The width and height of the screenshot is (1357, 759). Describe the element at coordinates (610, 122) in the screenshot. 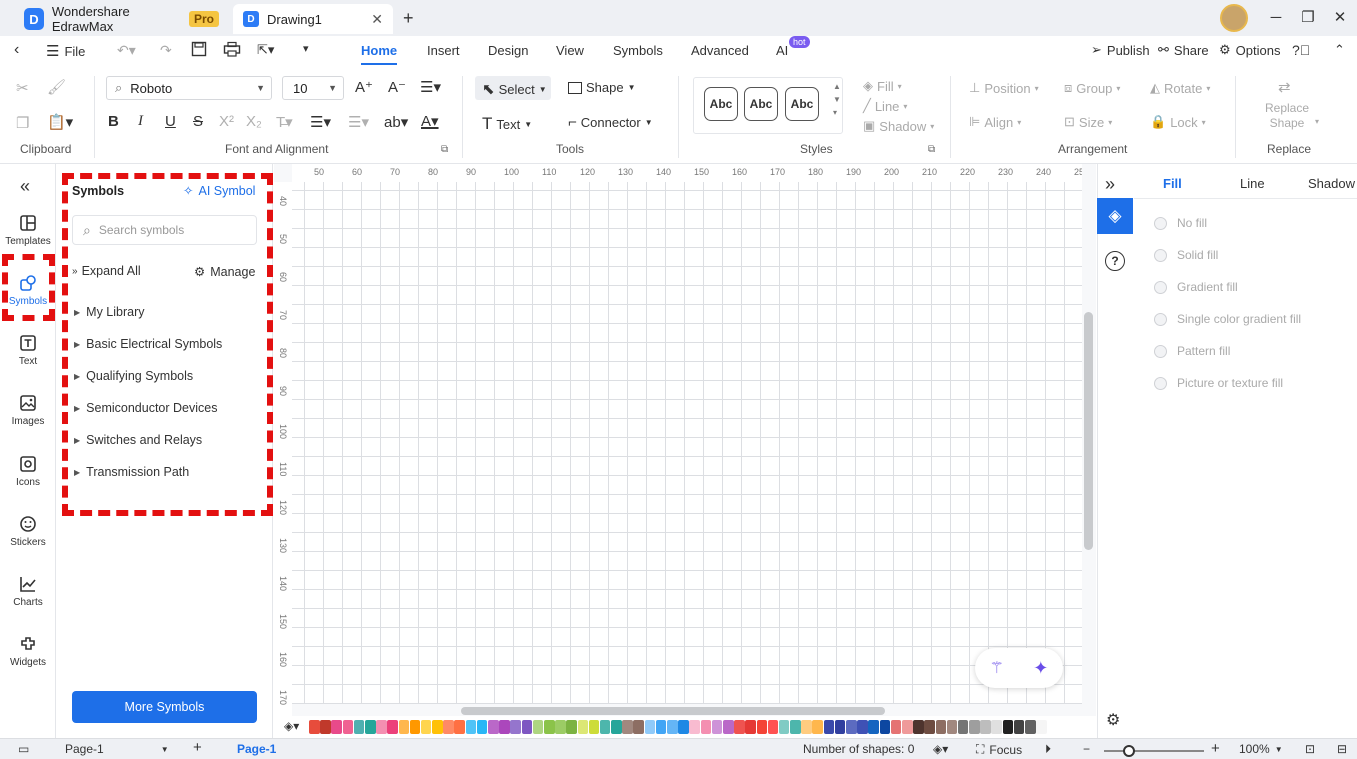

I see `connector-tool-button: ⌐ Connector ▼` at that location.